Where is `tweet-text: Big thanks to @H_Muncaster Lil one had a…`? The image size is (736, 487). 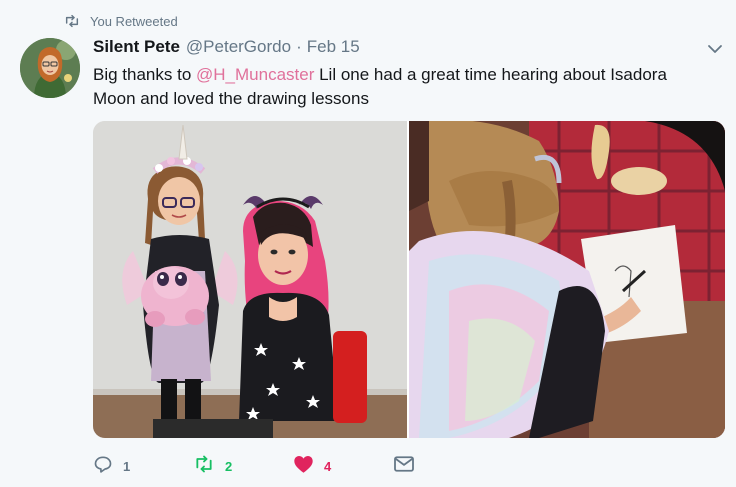
tweet-text: Big thanks to @H_Muncaster Lil one had a… is located at coordinates (403, 87).